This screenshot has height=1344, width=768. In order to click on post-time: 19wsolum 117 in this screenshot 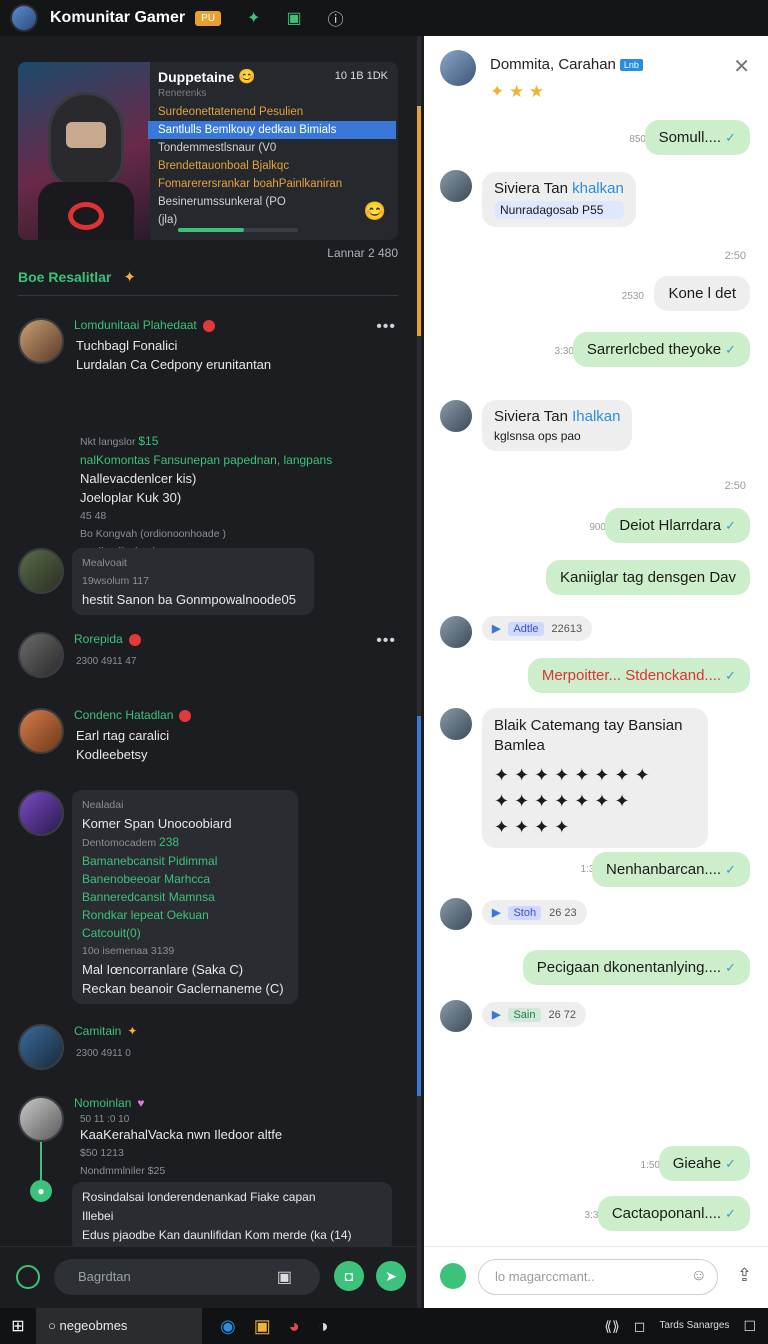, I will do `click(115, 581)`.